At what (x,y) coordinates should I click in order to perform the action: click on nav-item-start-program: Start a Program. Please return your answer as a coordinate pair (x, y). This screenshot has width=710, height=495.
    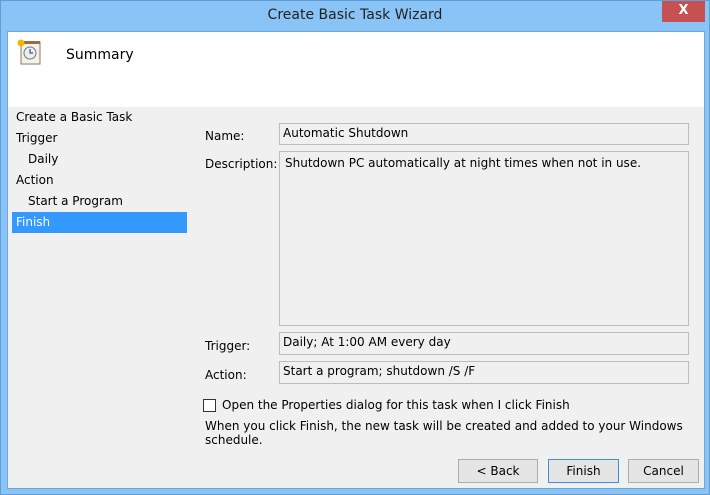
    Looking at the image, I should click on (99, 201).